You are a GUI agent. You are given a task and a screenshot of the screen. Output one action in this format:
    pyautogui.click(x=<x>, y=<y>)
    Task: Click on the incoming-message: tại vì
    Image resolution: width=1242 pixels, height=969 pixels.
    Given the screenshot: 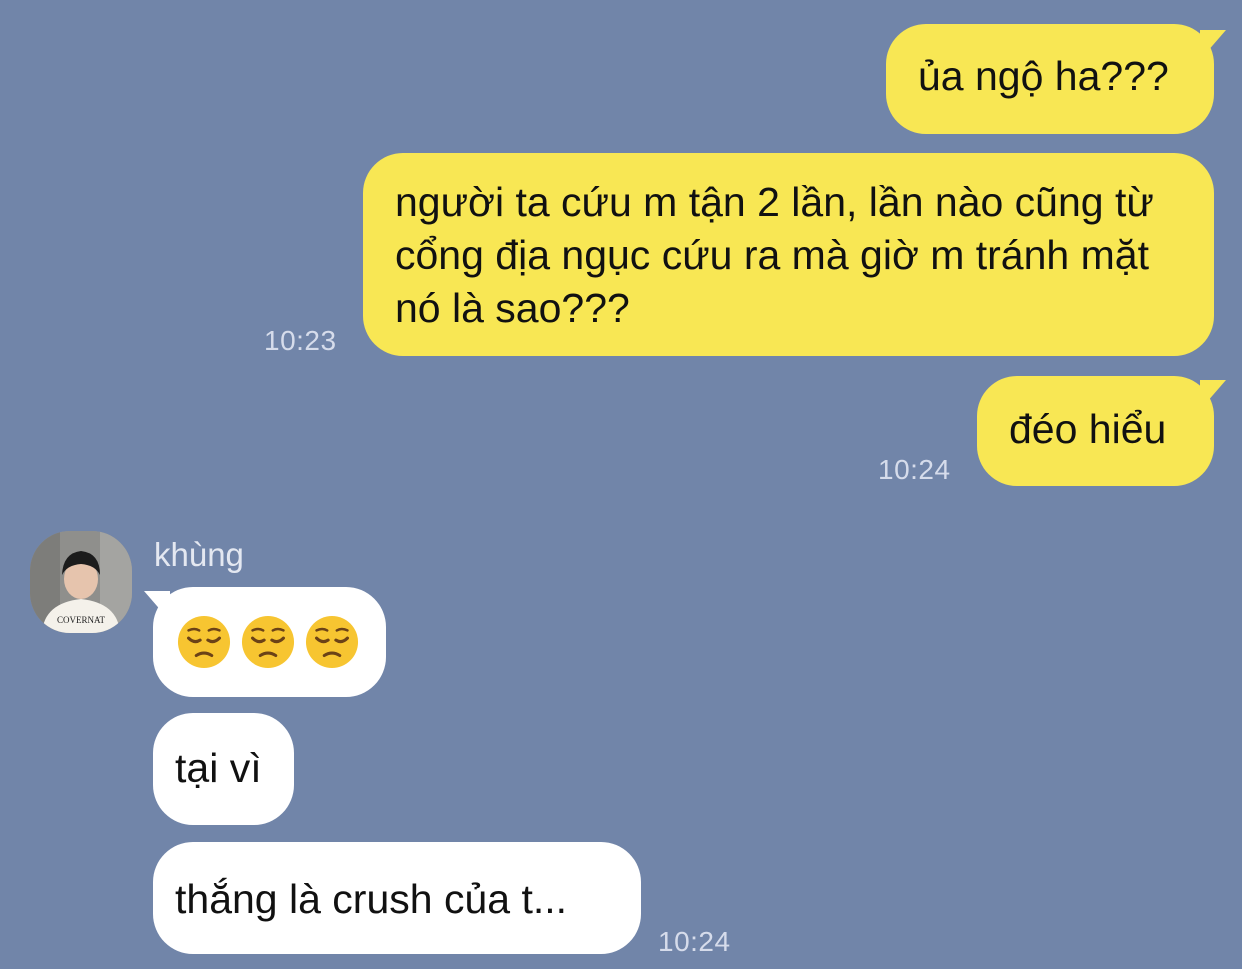 What is the action you would take?
    pyautogui.click(x=223, y=769)
    